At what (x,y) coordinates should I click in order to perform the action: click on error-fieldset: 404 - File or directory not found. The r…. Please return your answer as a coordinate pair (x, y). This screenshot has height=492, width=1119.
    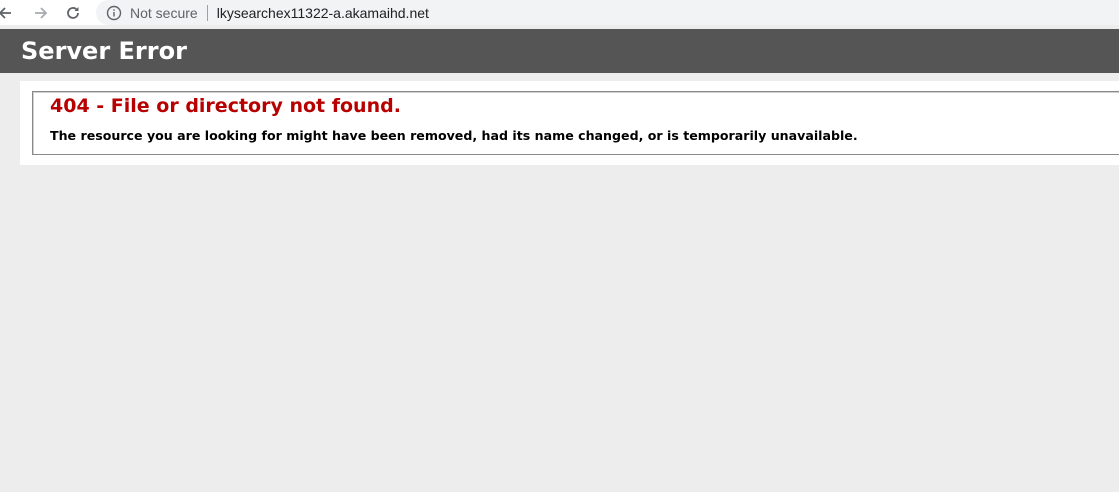
    Looking at the image, I should click on (575, 123).